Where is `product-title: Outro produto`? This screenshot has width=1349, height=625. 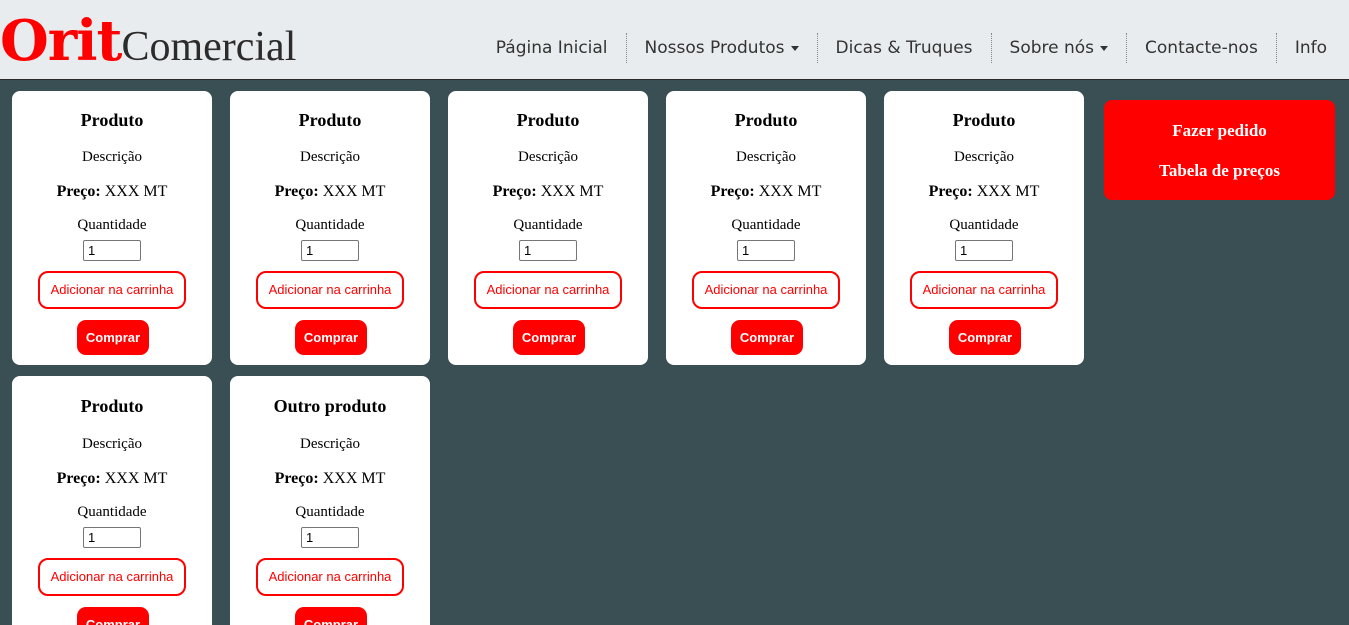
product-title: Outro produto is located at coordinates (330, 406).